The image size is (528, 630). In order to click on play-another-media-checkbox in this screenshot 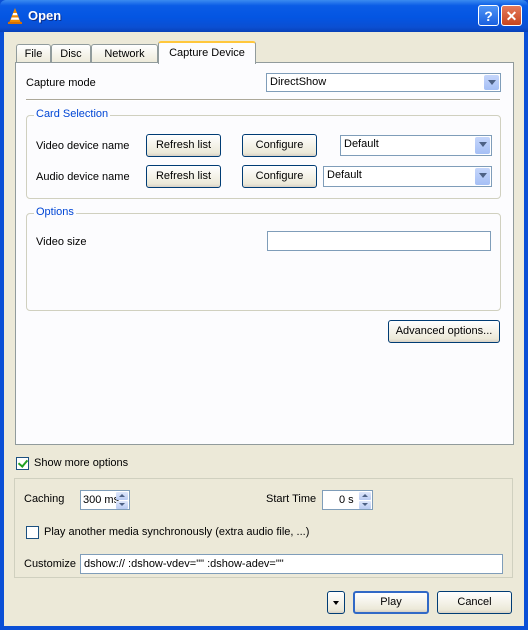, I will do `click(32, 532)`.